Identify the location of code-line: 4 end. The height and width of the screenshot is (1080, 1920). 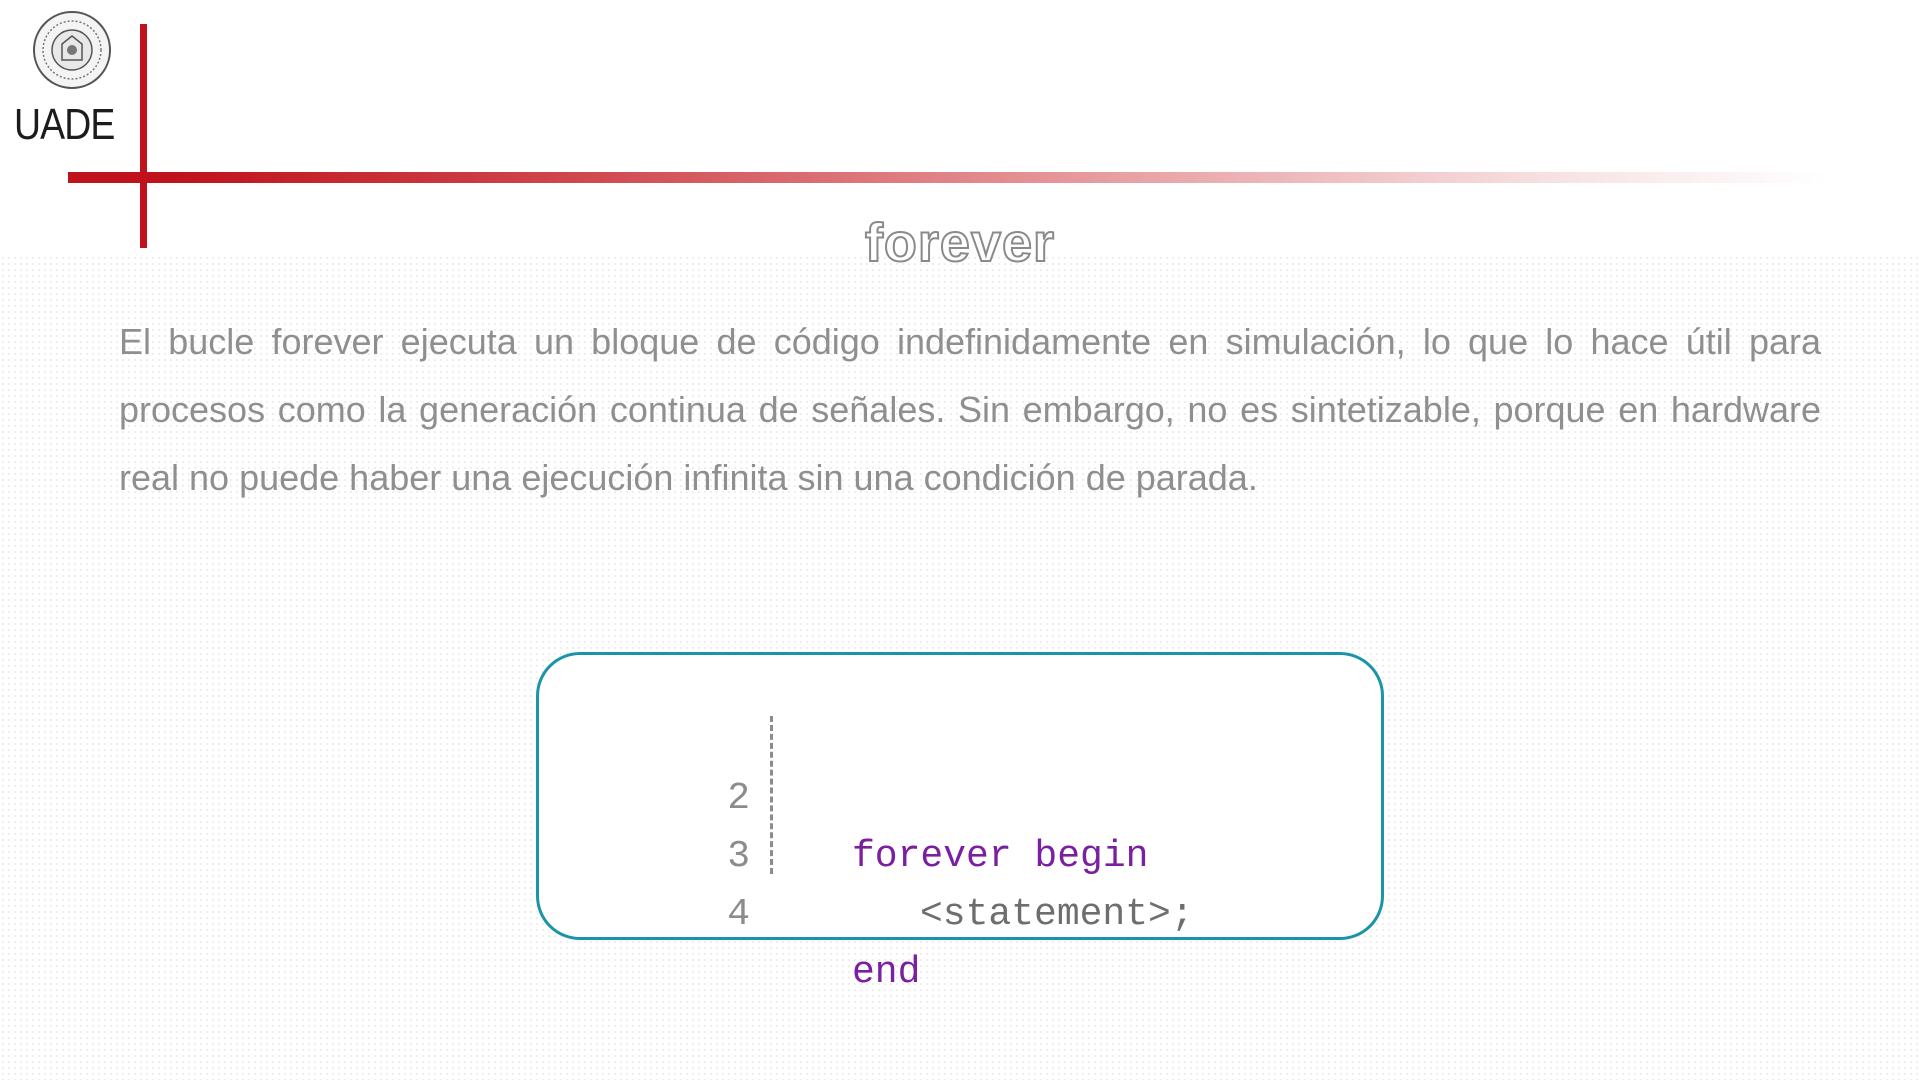
(815, 911).